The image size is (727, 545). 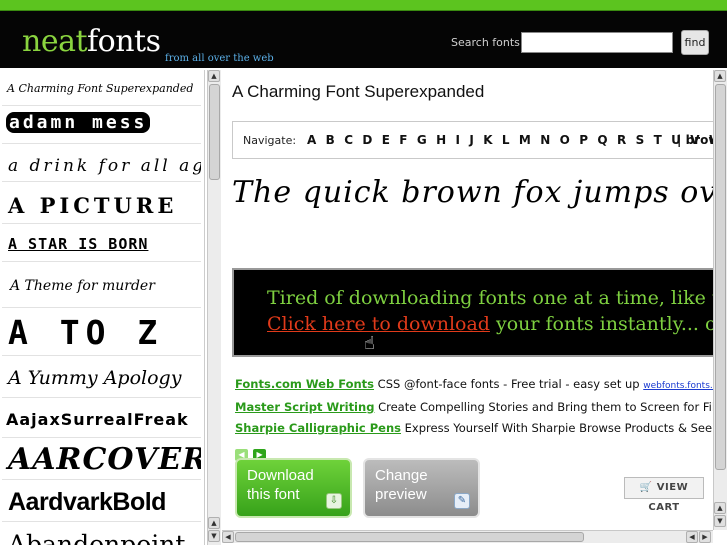 I want to click on font-list-item: A PICTURE, so click(x=101, y=206).